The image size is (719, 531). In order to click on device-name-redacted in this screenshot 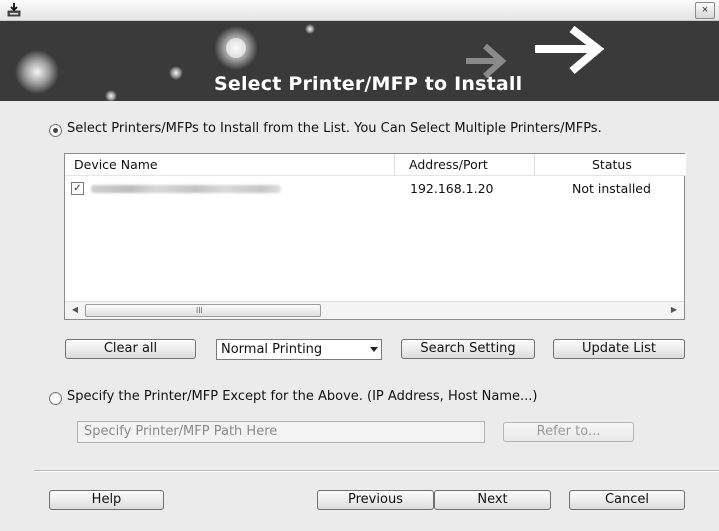, I will do `click(186, 189)`.